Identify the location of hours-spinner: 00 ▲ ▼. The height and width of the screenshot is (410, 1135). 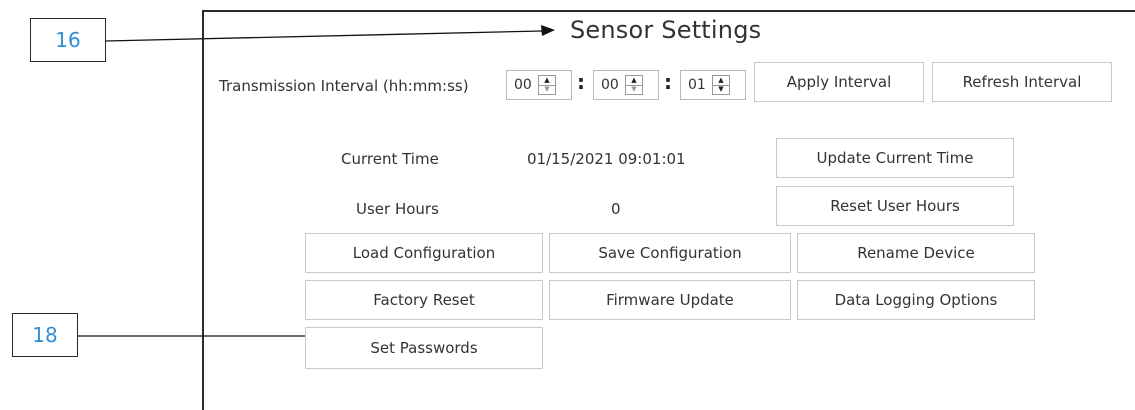
(539, 85).